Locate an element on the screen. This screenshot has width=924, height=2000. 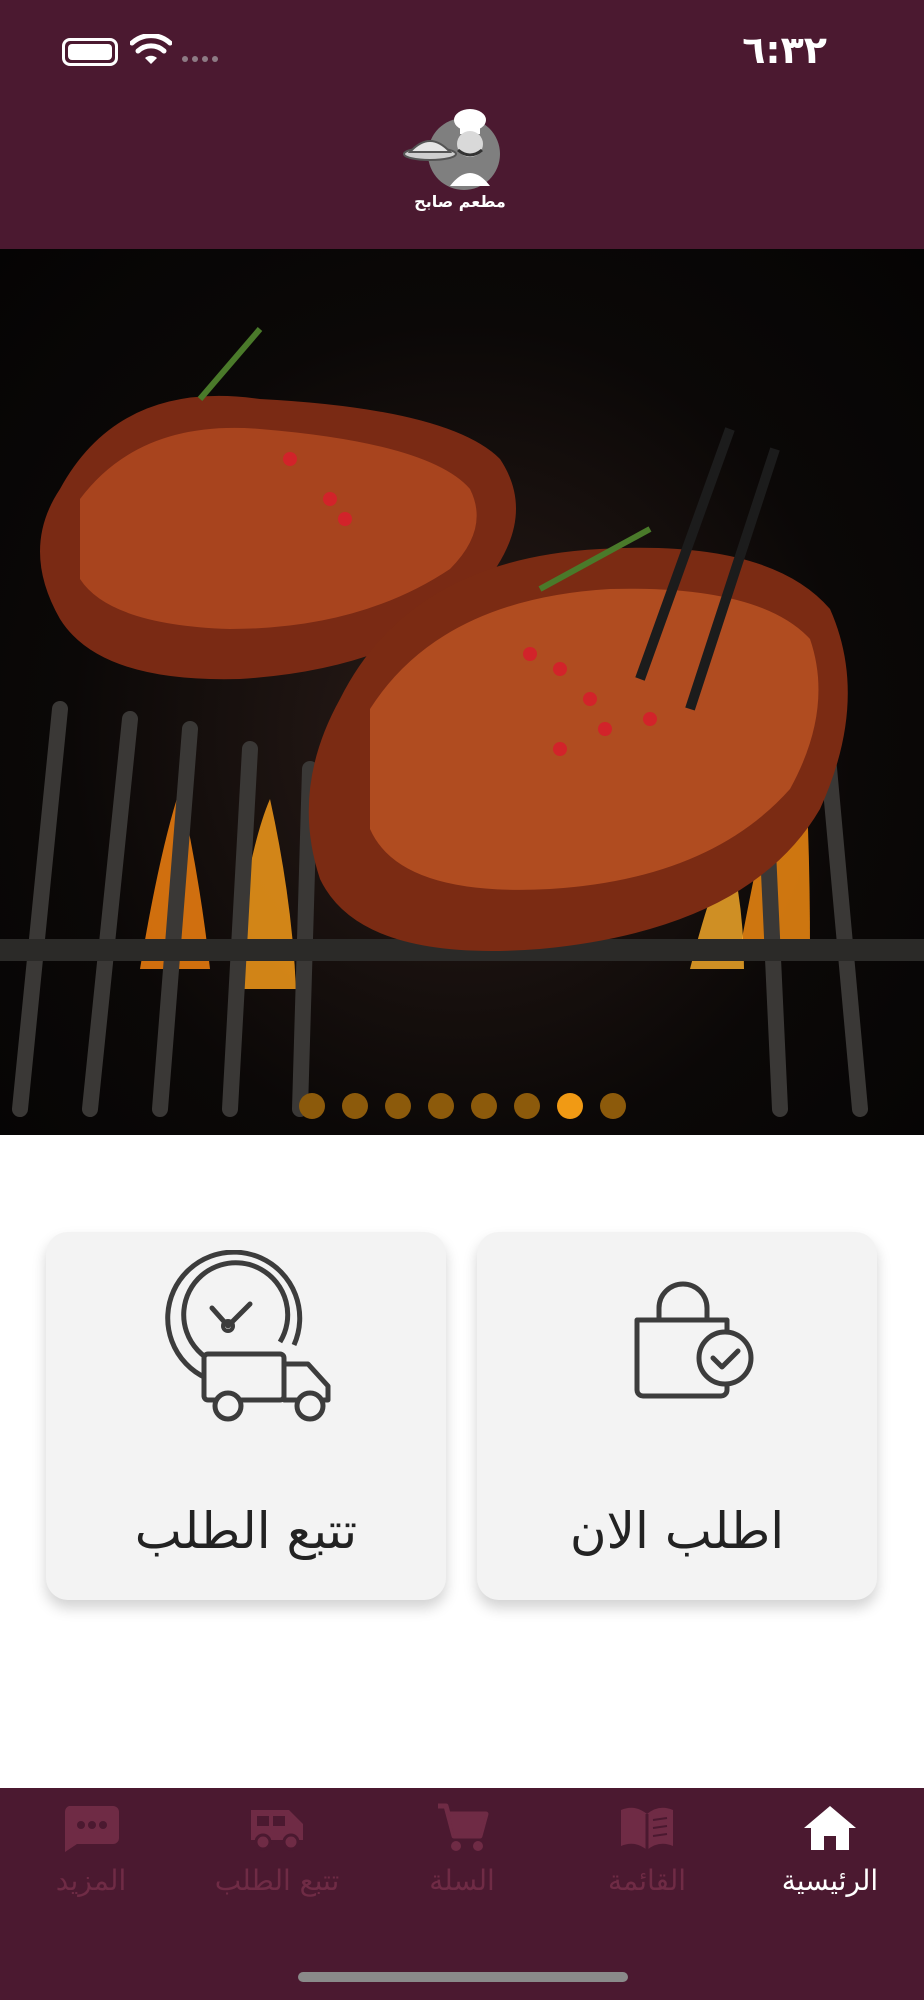
nav-label-cart: السلة is located at coordinates (462, 1880).